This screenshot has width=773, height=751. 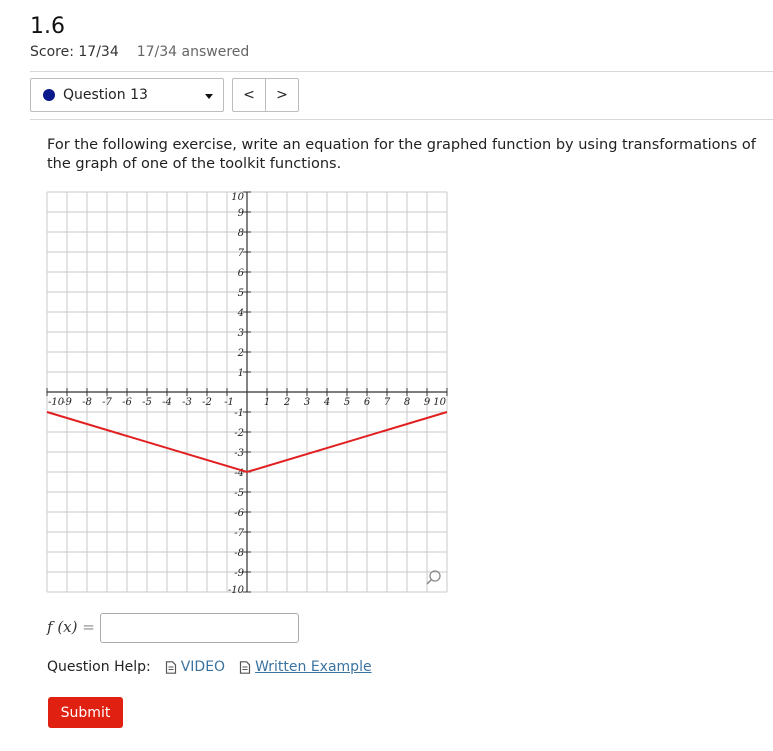 I want to click on y-tick-label: -5, so click(x=239, y=493).